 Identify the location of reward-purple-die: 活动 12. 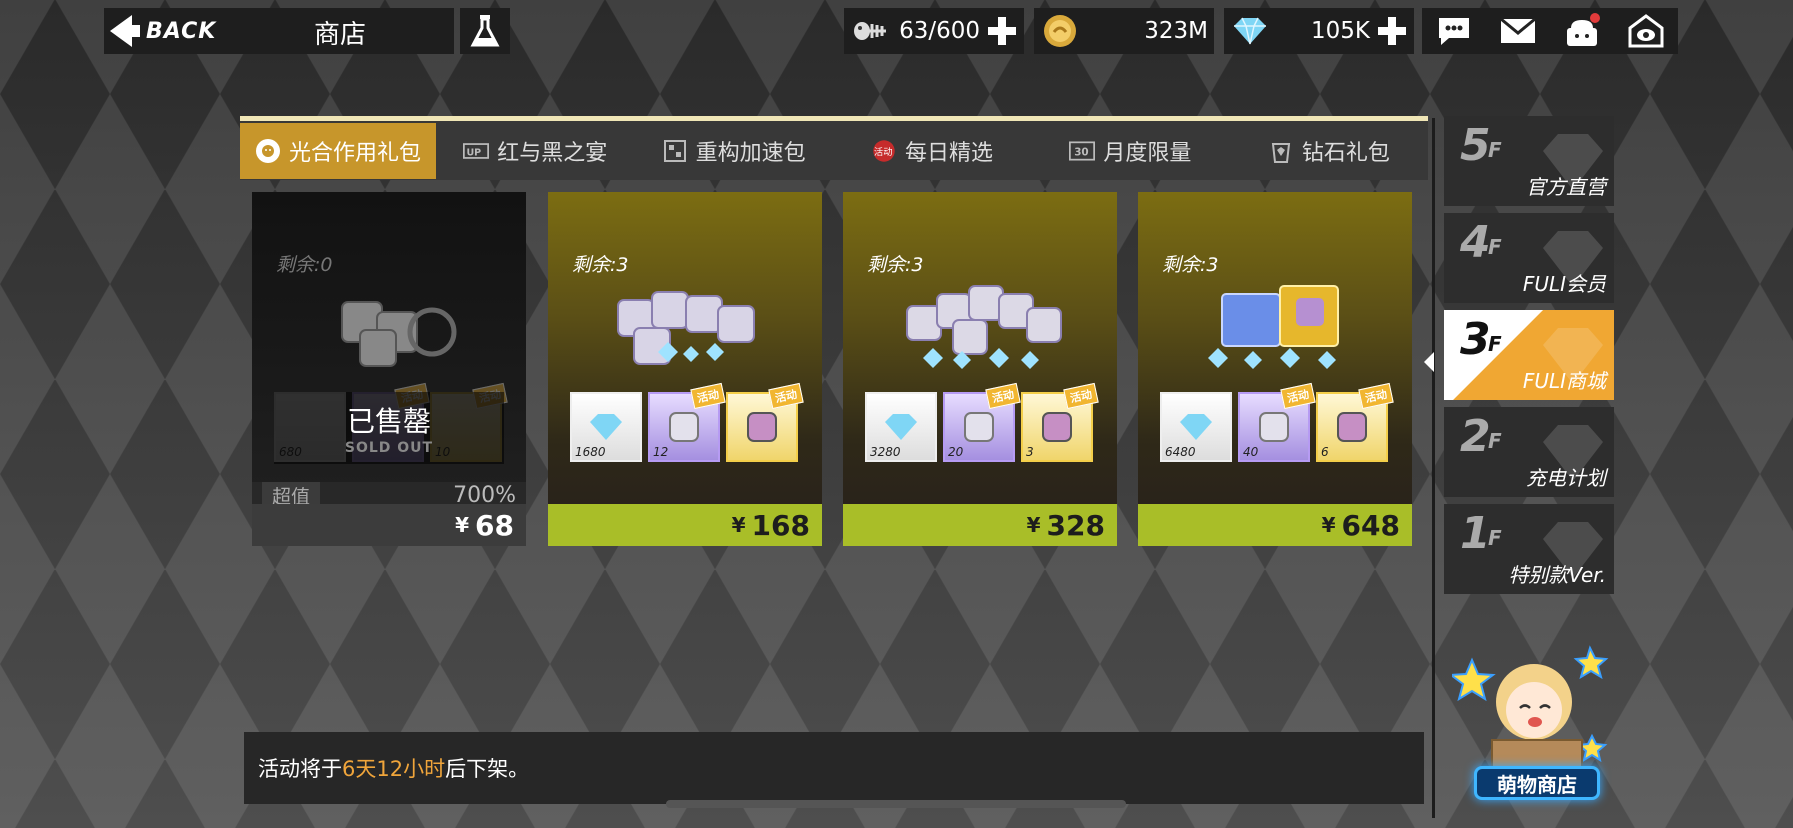
(687, 422).